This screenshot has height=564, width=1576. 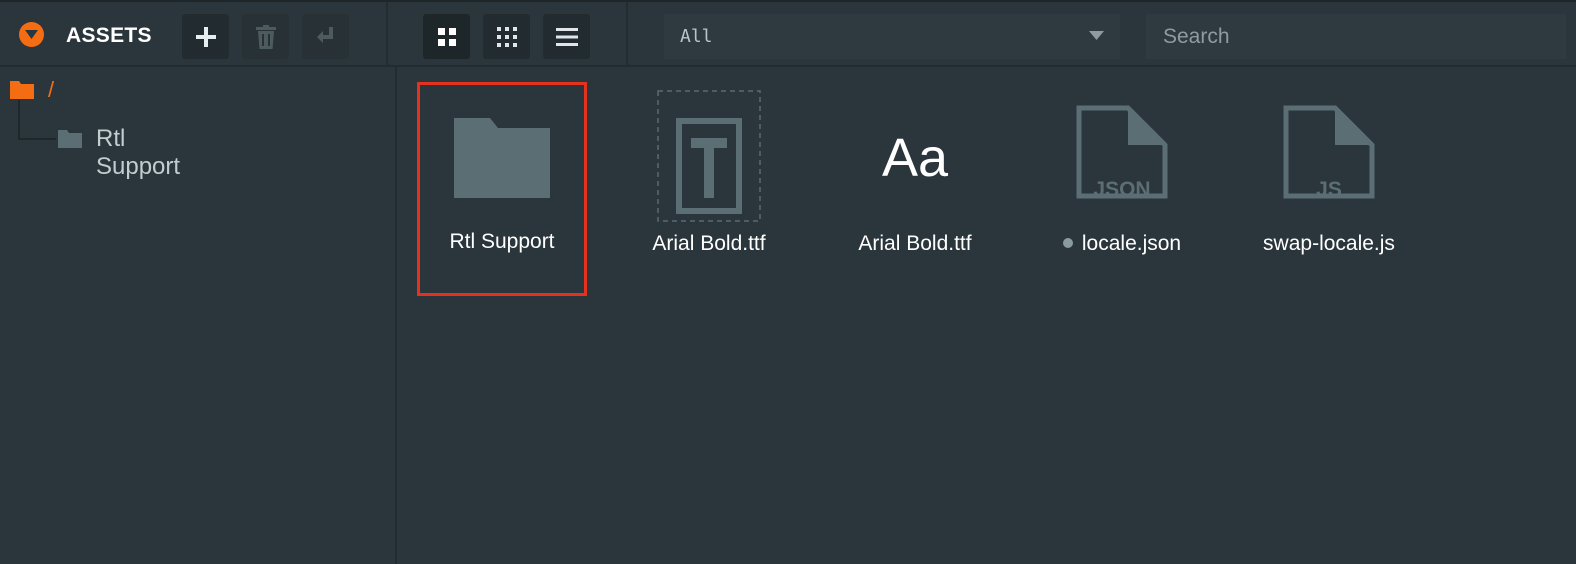 I want to click on text-element-icon, so click(x=709, y=156).